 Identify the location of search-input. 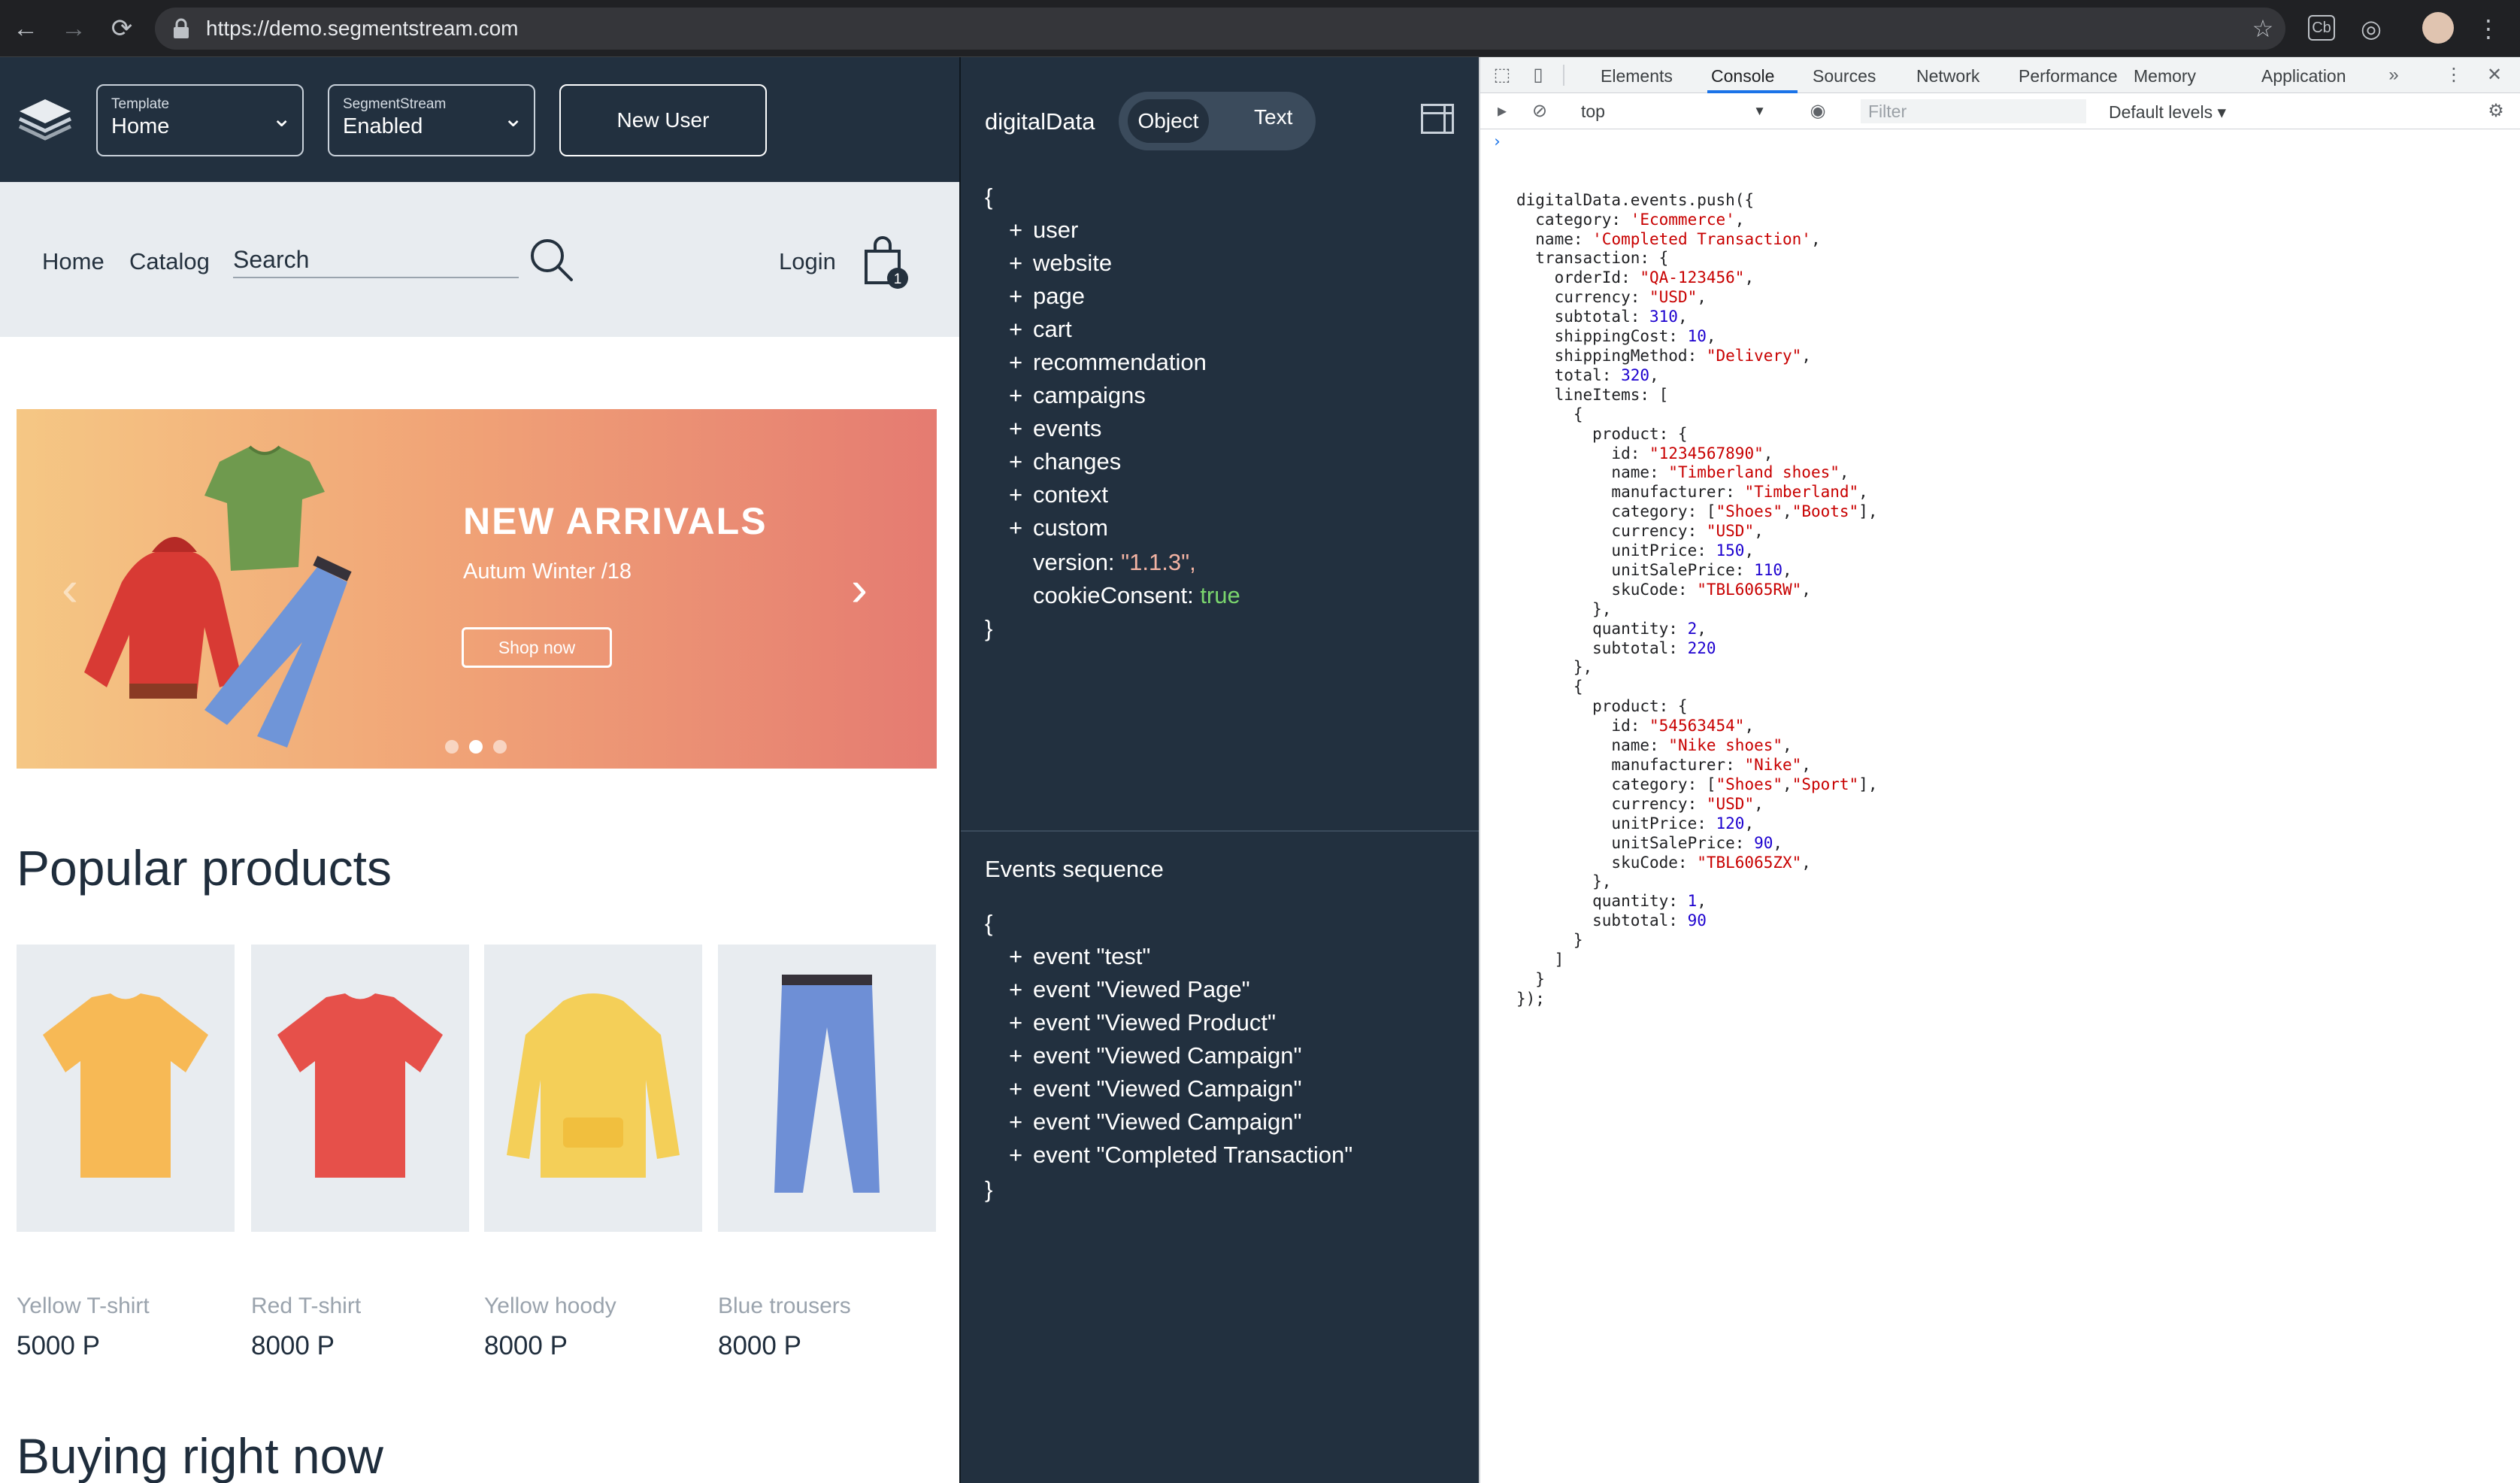
(376, 260).